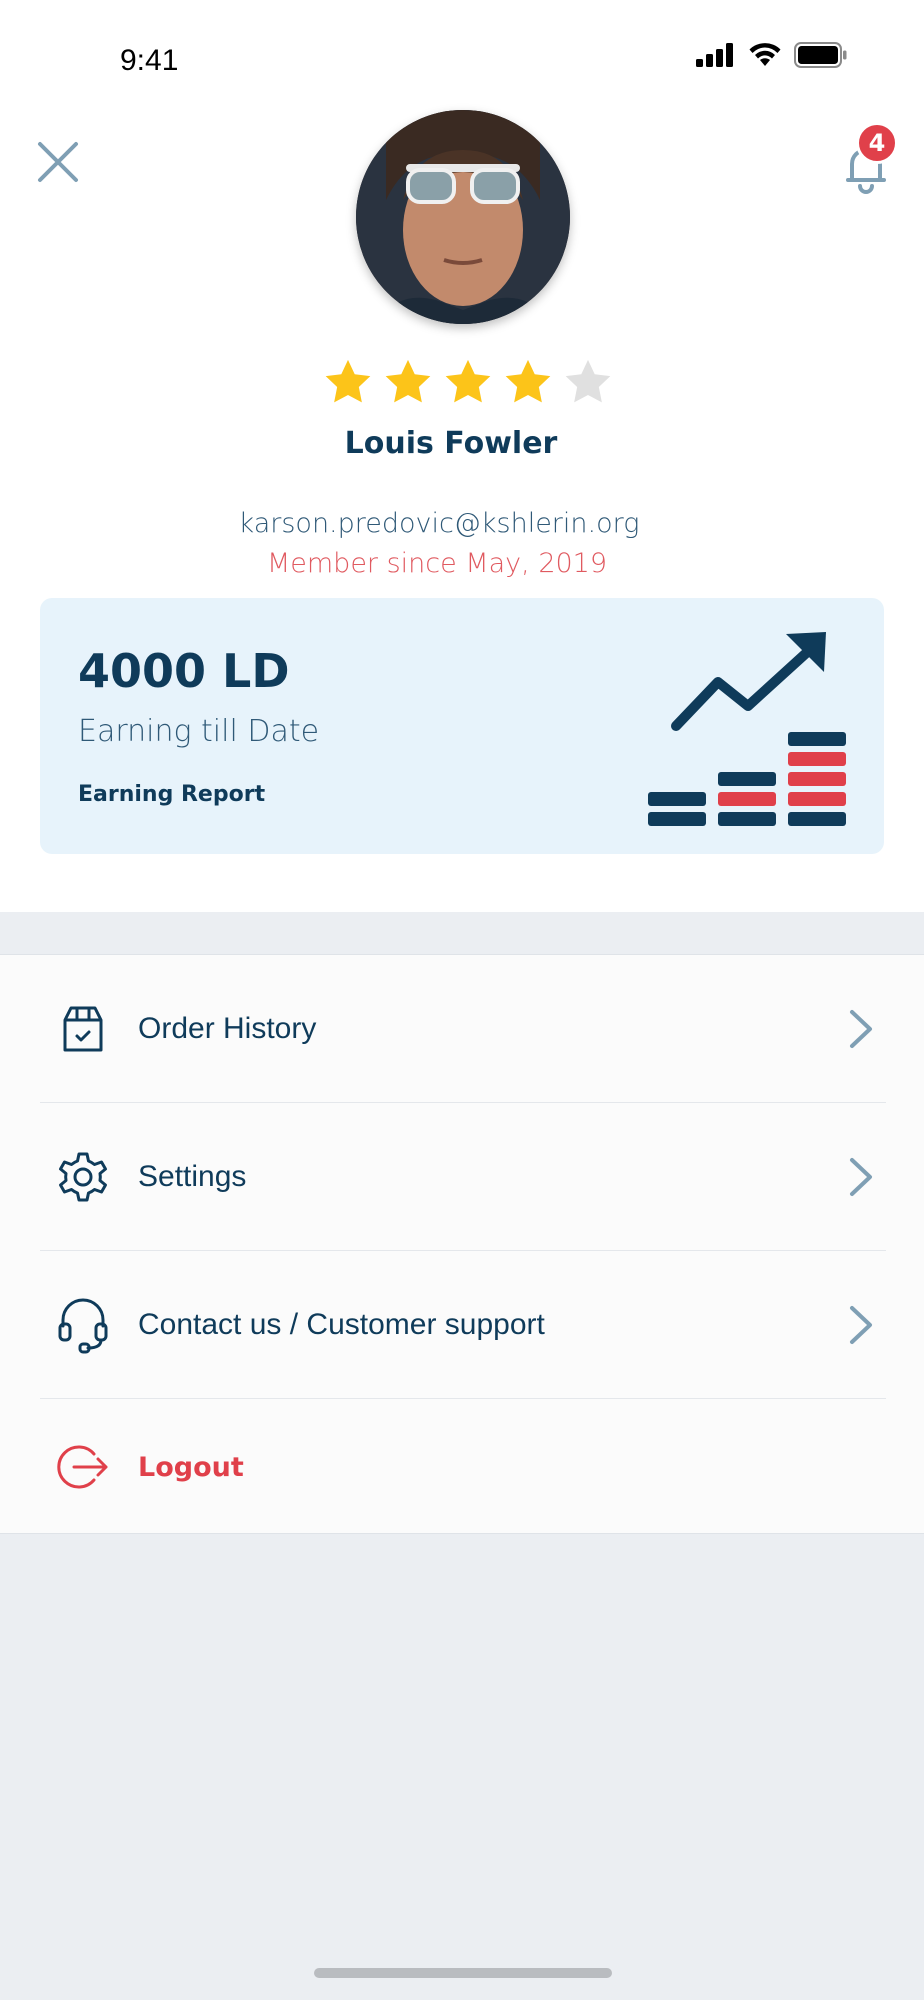 This screenshot has height=2000, width=924. I want to click on gear-icon, so click(83, 1177).